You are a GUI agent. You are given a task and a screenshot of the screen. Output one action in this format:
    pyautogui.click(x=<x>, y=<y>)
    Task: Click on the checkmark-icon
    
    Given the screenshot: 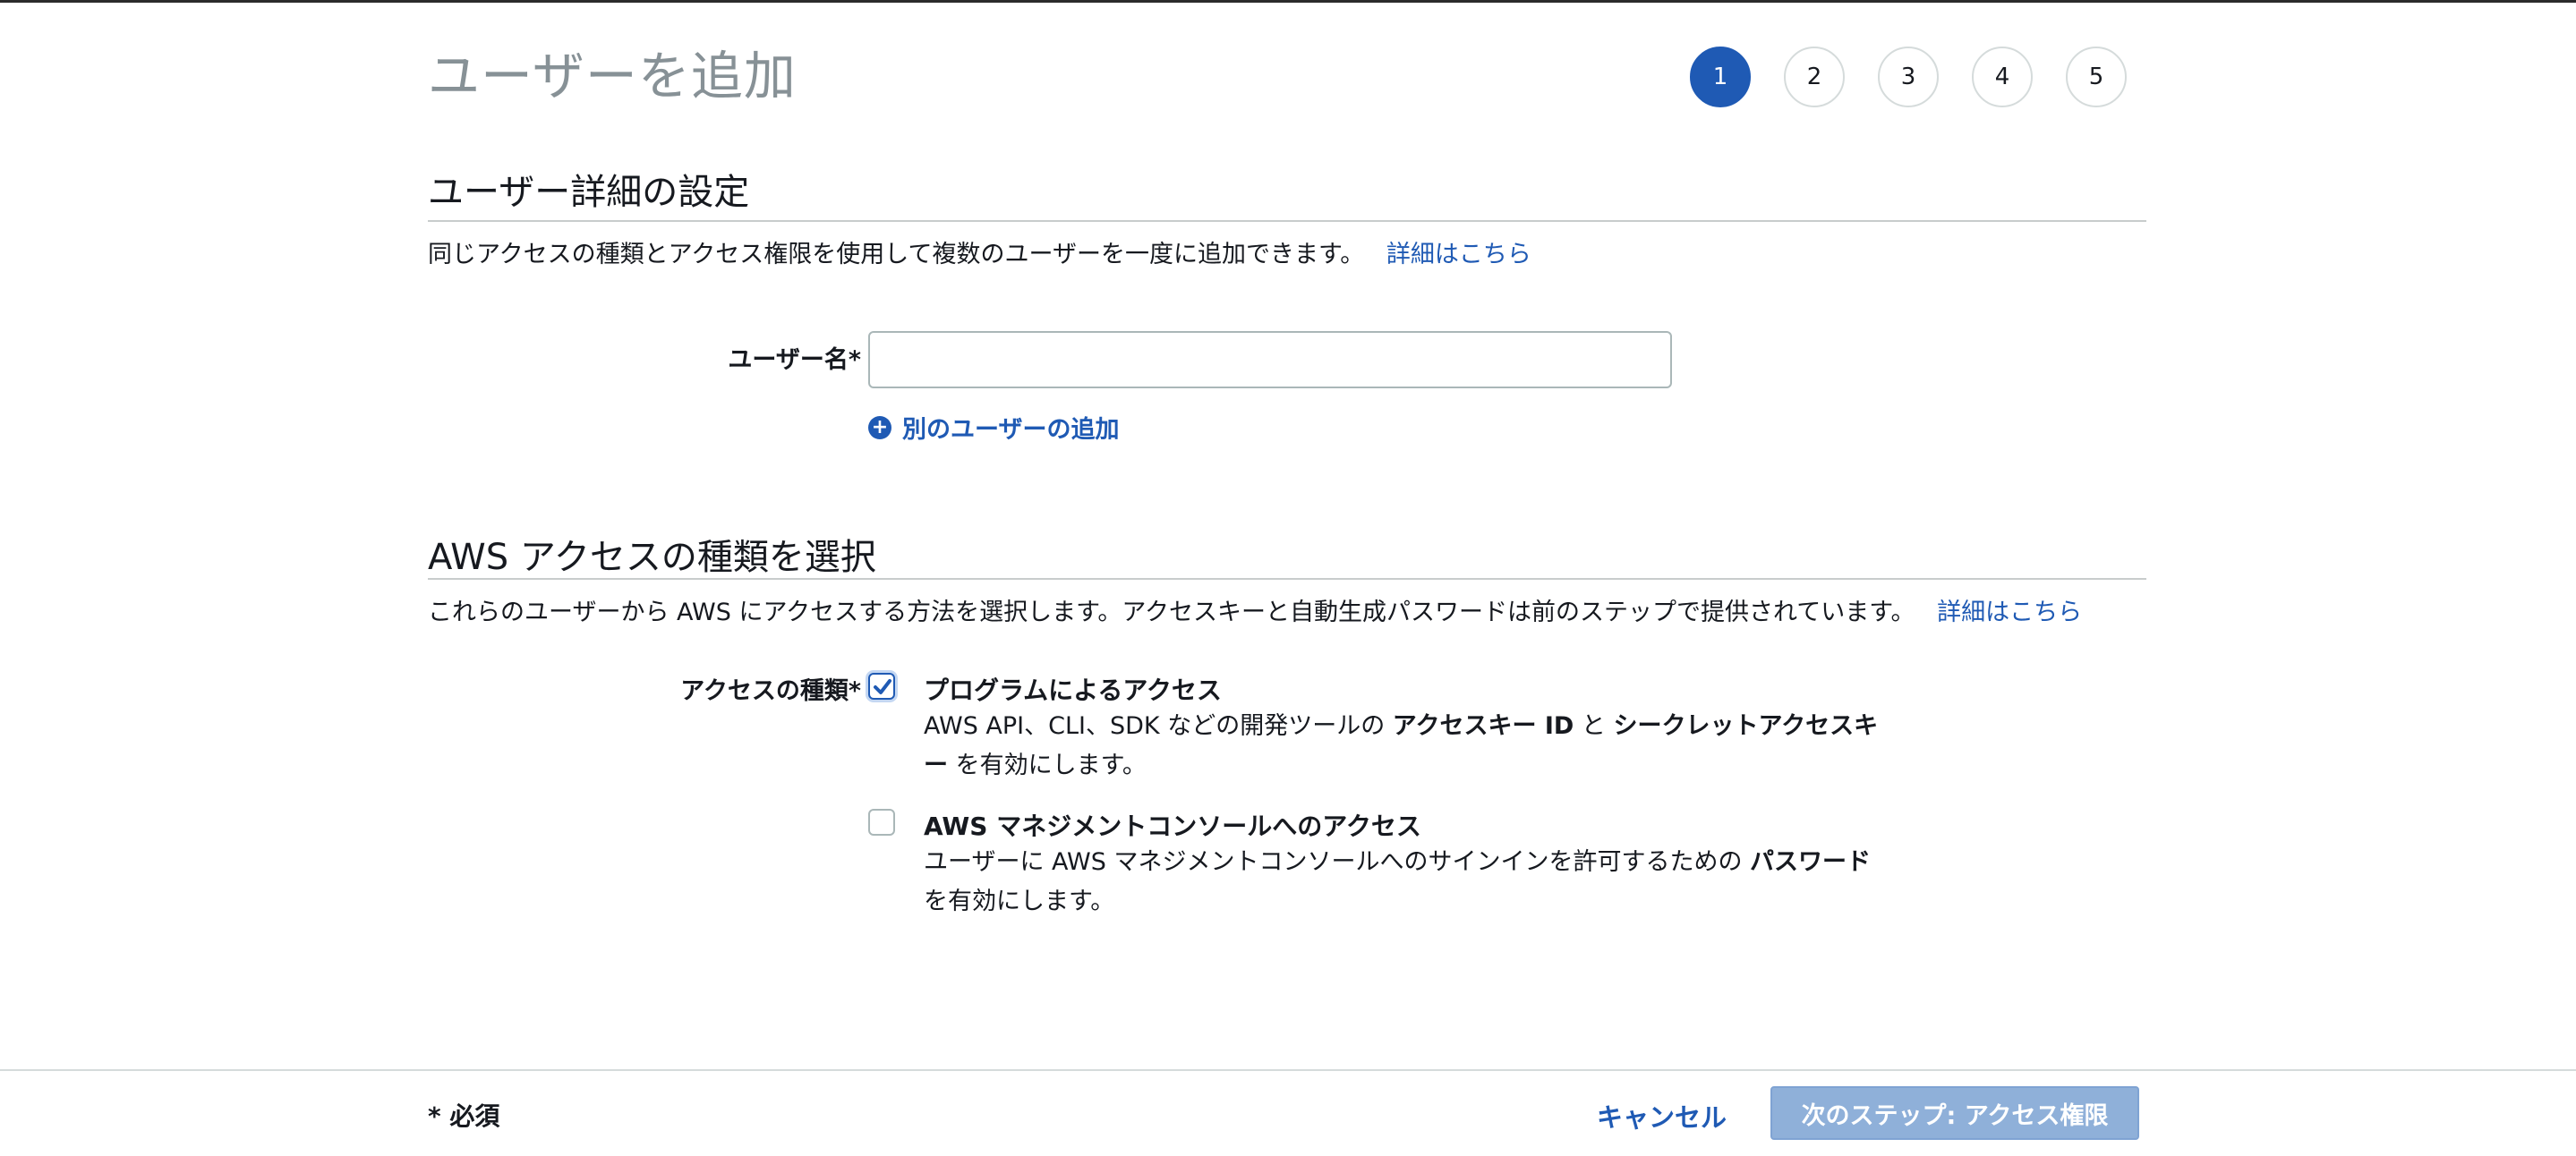 What is the action you would take?
    pyautogui.click(x=882, y=686)
    